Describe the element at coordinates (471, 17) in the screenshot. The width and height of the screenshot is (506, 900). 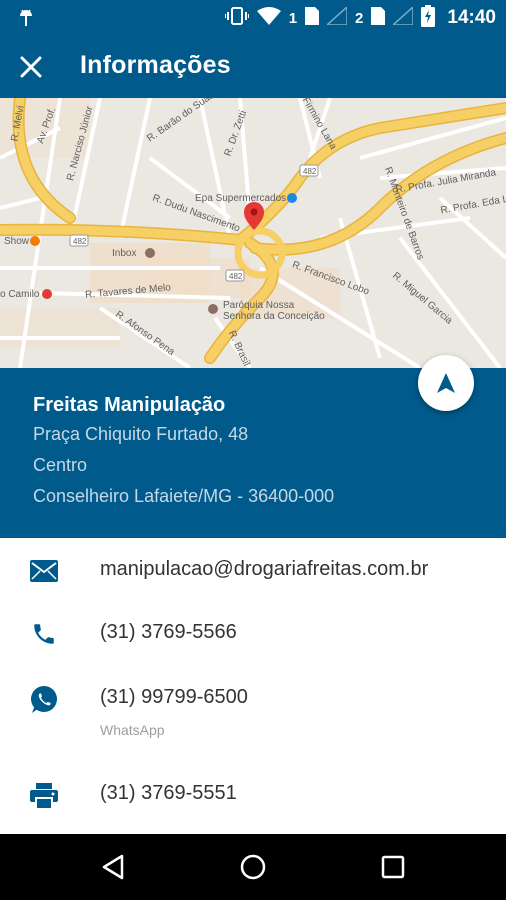
I see `clock: 14:40` at that location.